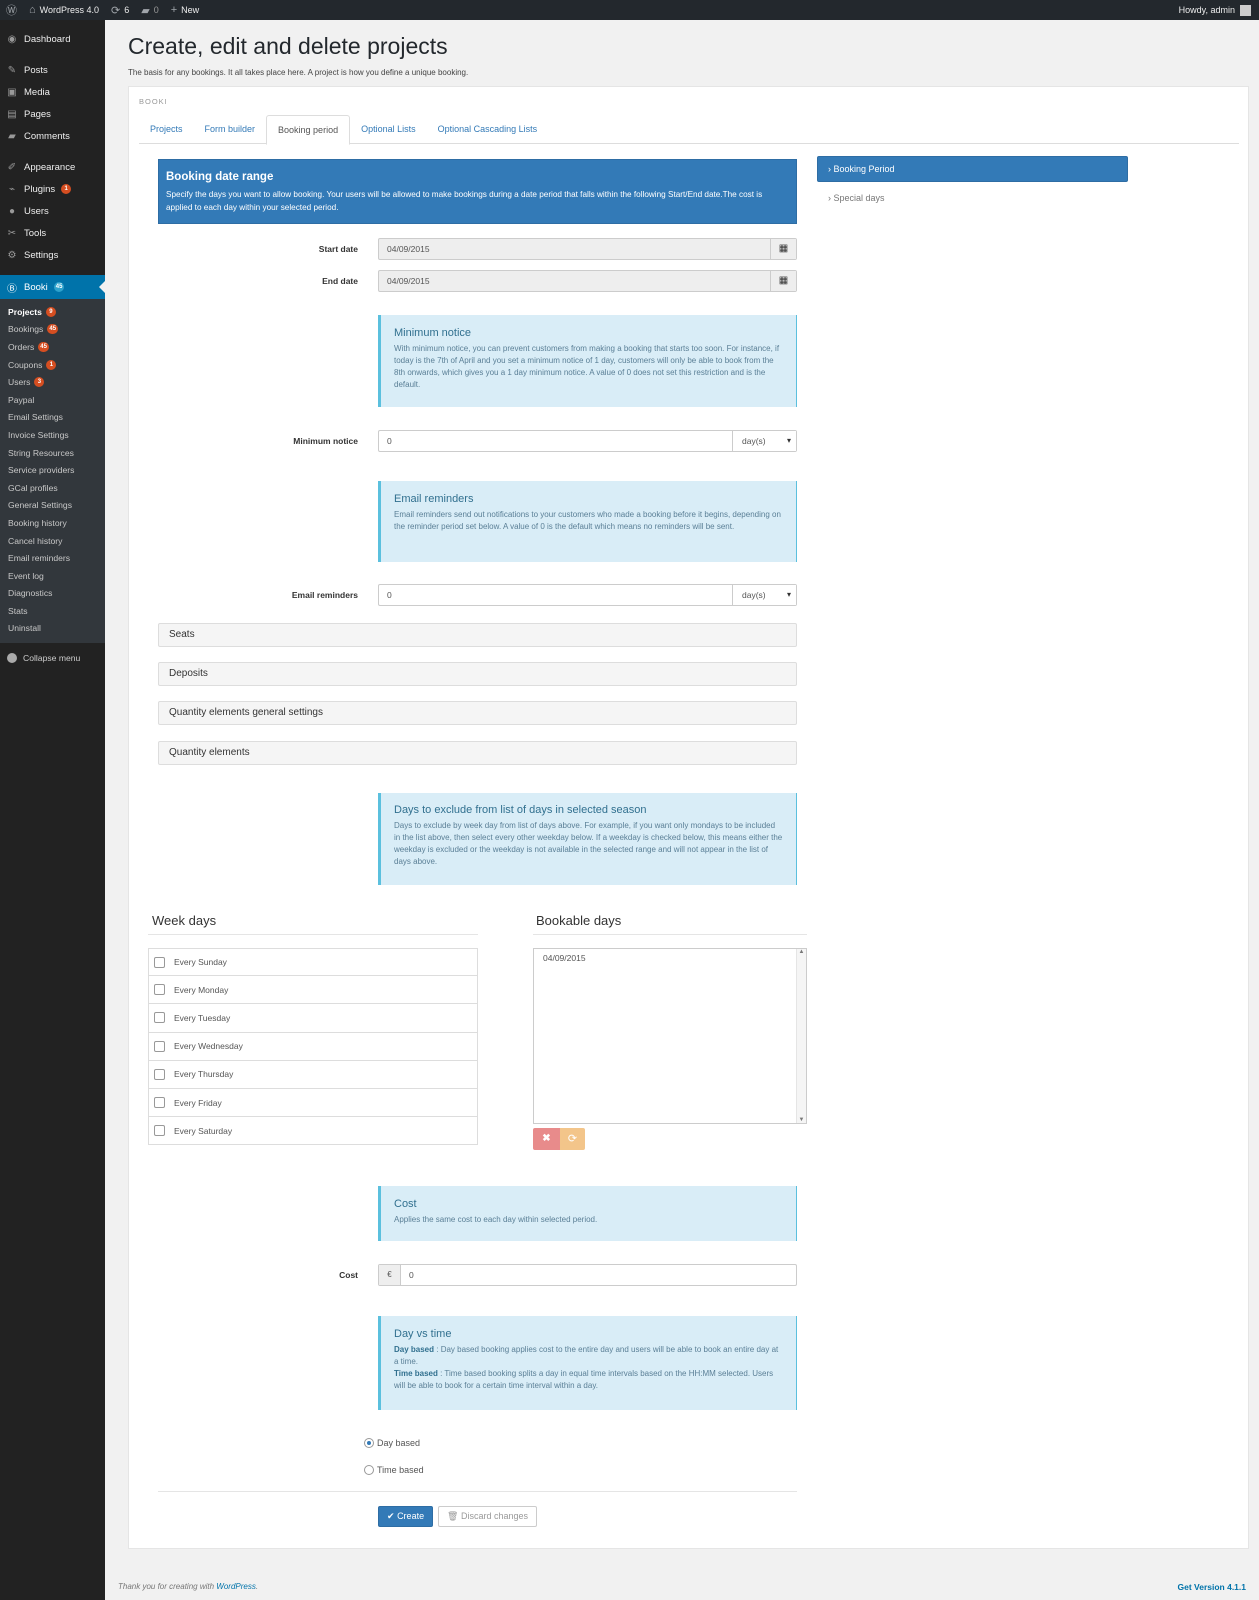 This screenshot has height=1600, width=1259. What do you see at coordinates (313, 1046) in the screenshot?
I see `list-item: Every Wednesday` at bounding box center [313, 1046].